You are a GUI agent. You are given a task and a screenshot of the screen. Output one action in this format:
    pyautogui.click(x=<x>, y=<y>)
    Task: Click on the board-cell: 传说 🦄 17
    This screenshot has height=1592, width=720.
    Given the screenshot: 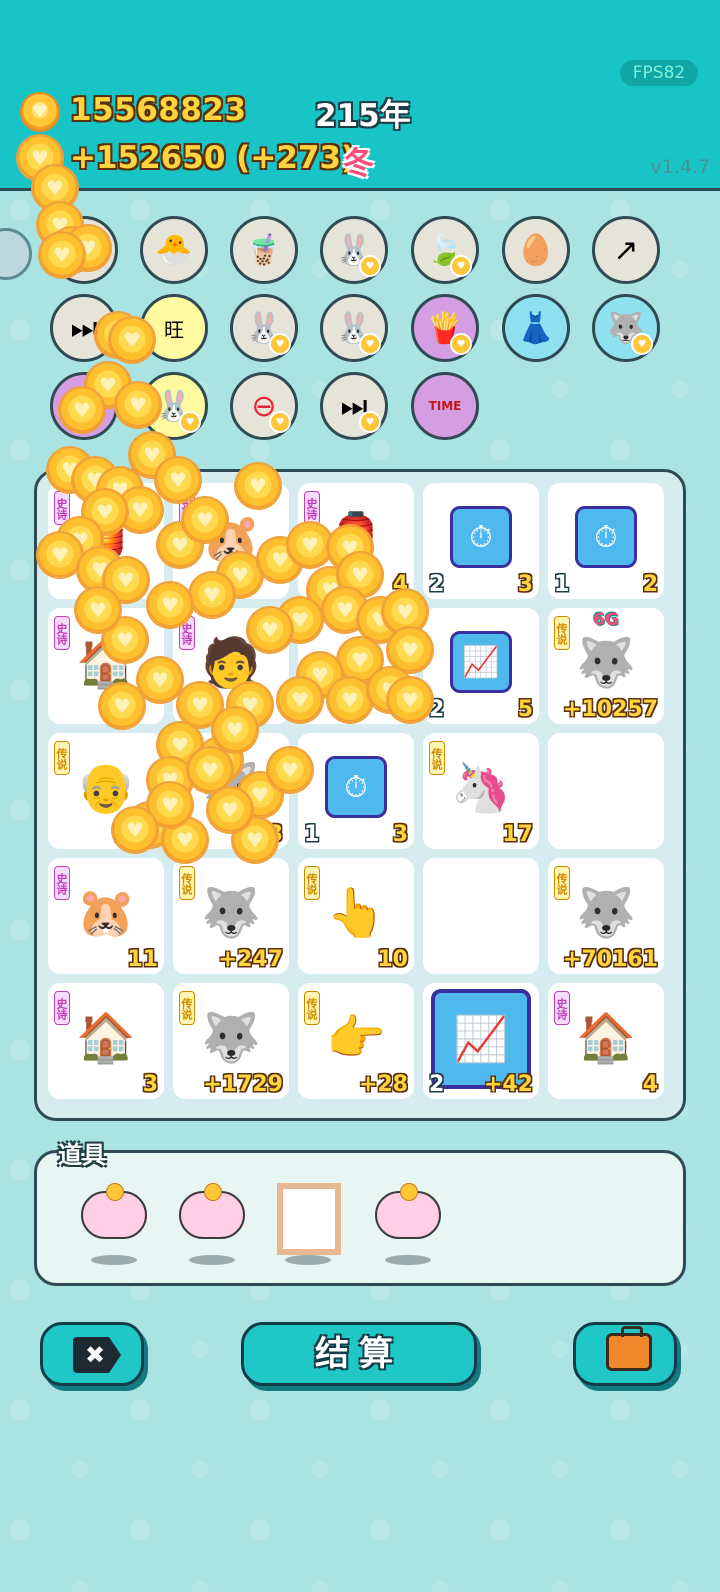 What is the action you would take?
    pyautogui.click(x=481, y=791)
    